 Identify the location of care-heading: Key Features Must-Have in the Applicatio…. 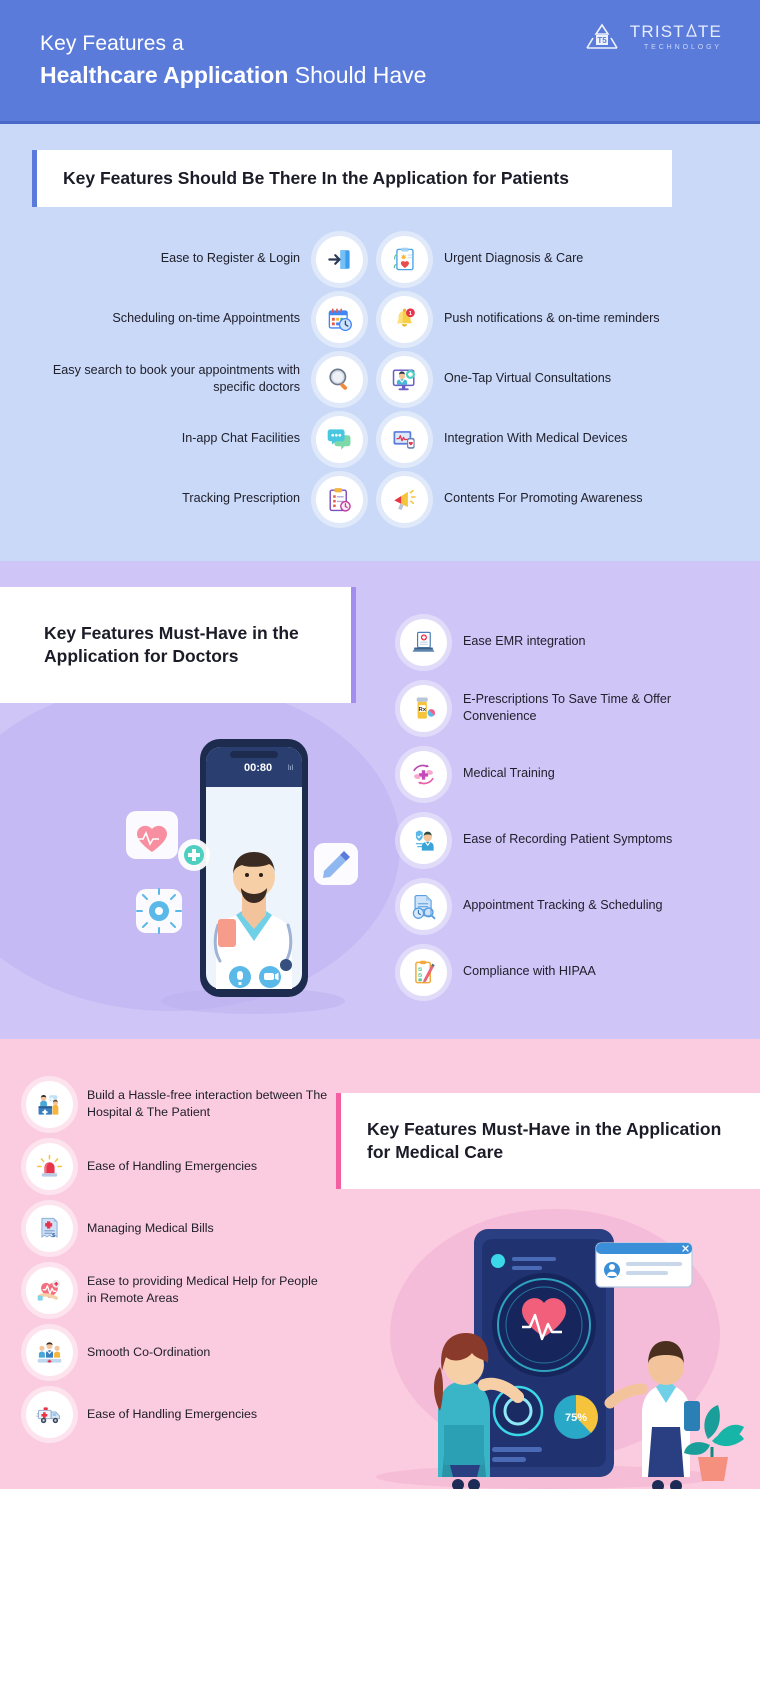
(544, 1141).